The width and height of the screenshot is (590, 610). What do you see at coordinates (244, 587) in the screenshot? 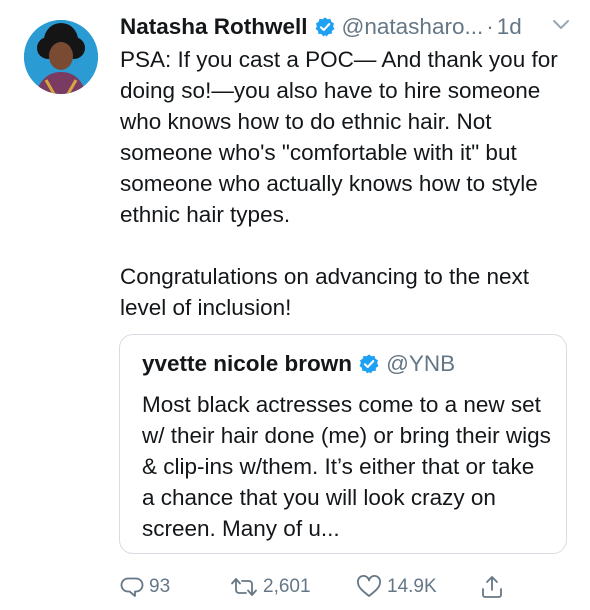
I see `retweet-icon` at bounding box center [244, 587].